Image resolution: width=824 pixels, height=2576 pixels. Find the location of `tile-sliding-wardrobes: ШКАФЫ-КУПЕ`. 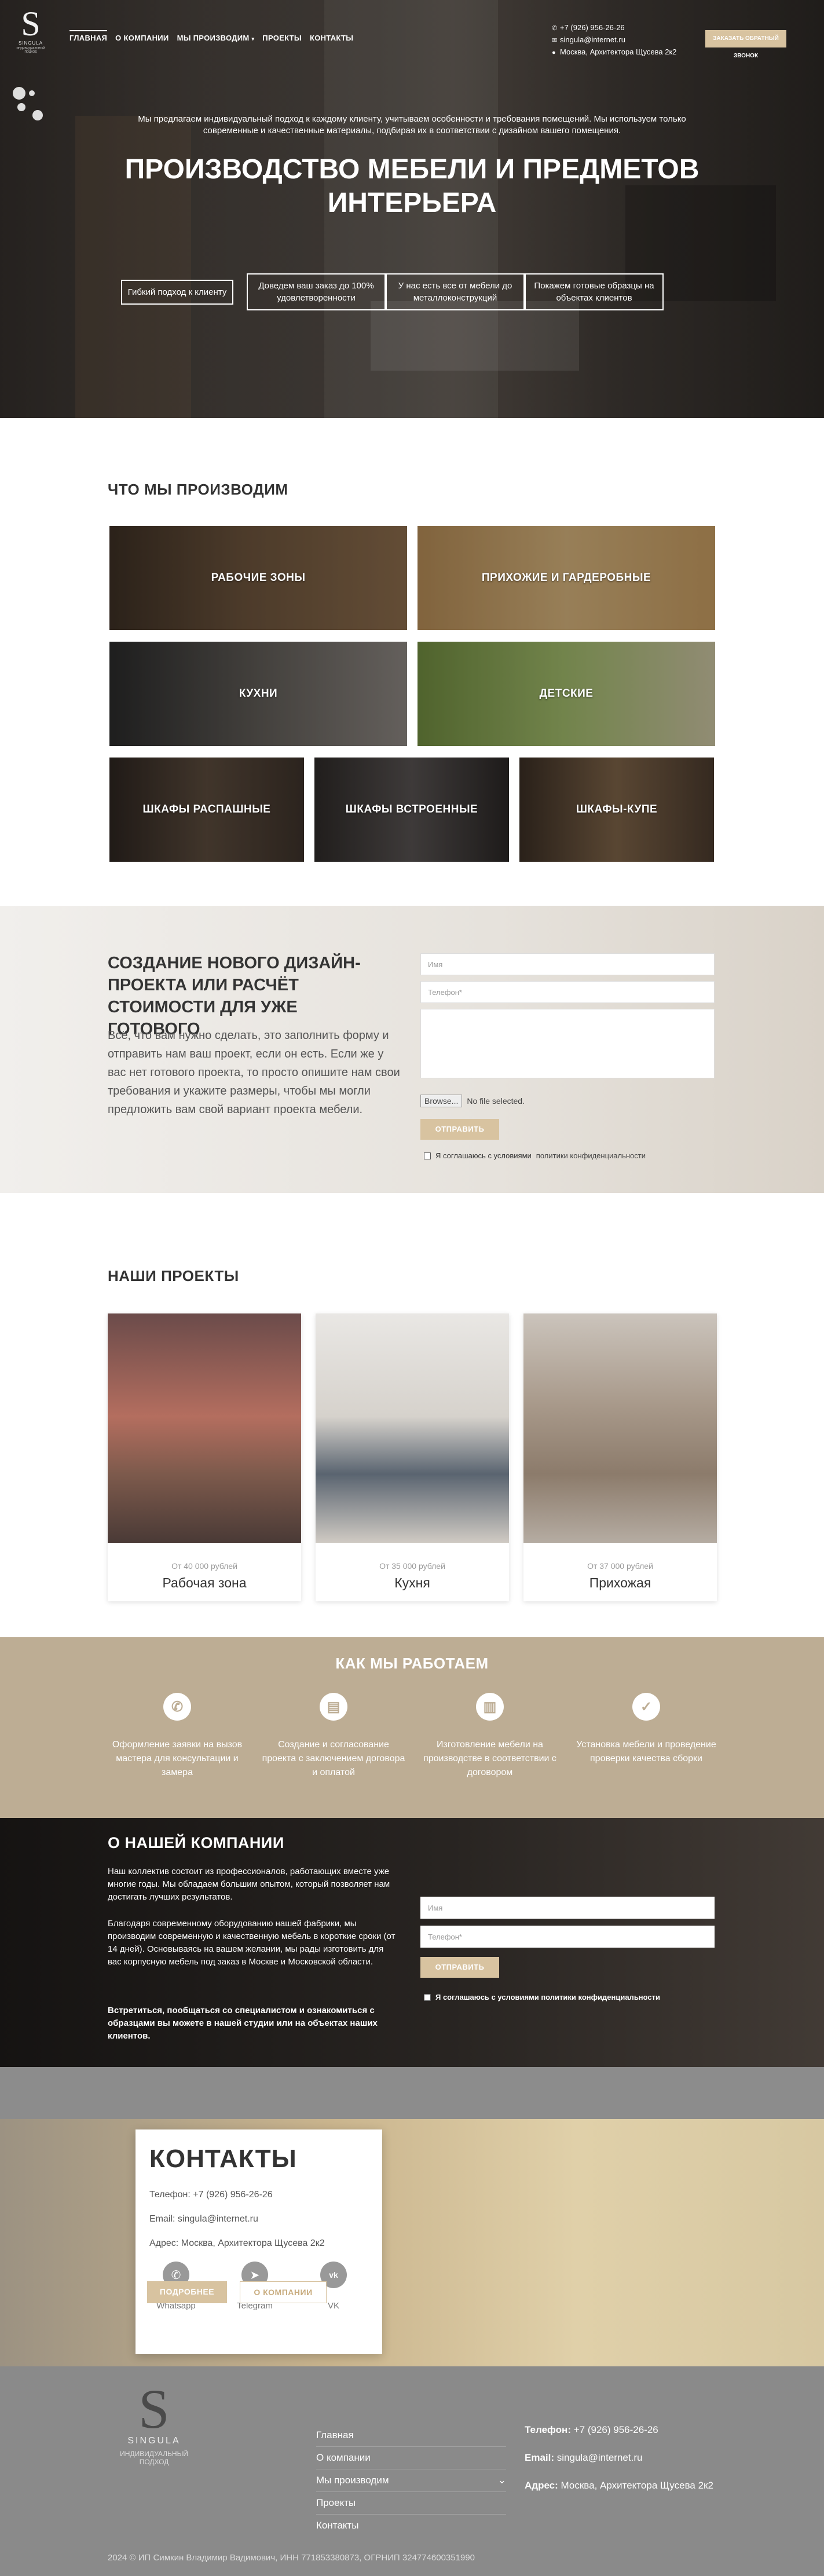

tile-sliding-wardrobes: ШКАФЫ-КУПЕ is located at coordinates (616, 810).